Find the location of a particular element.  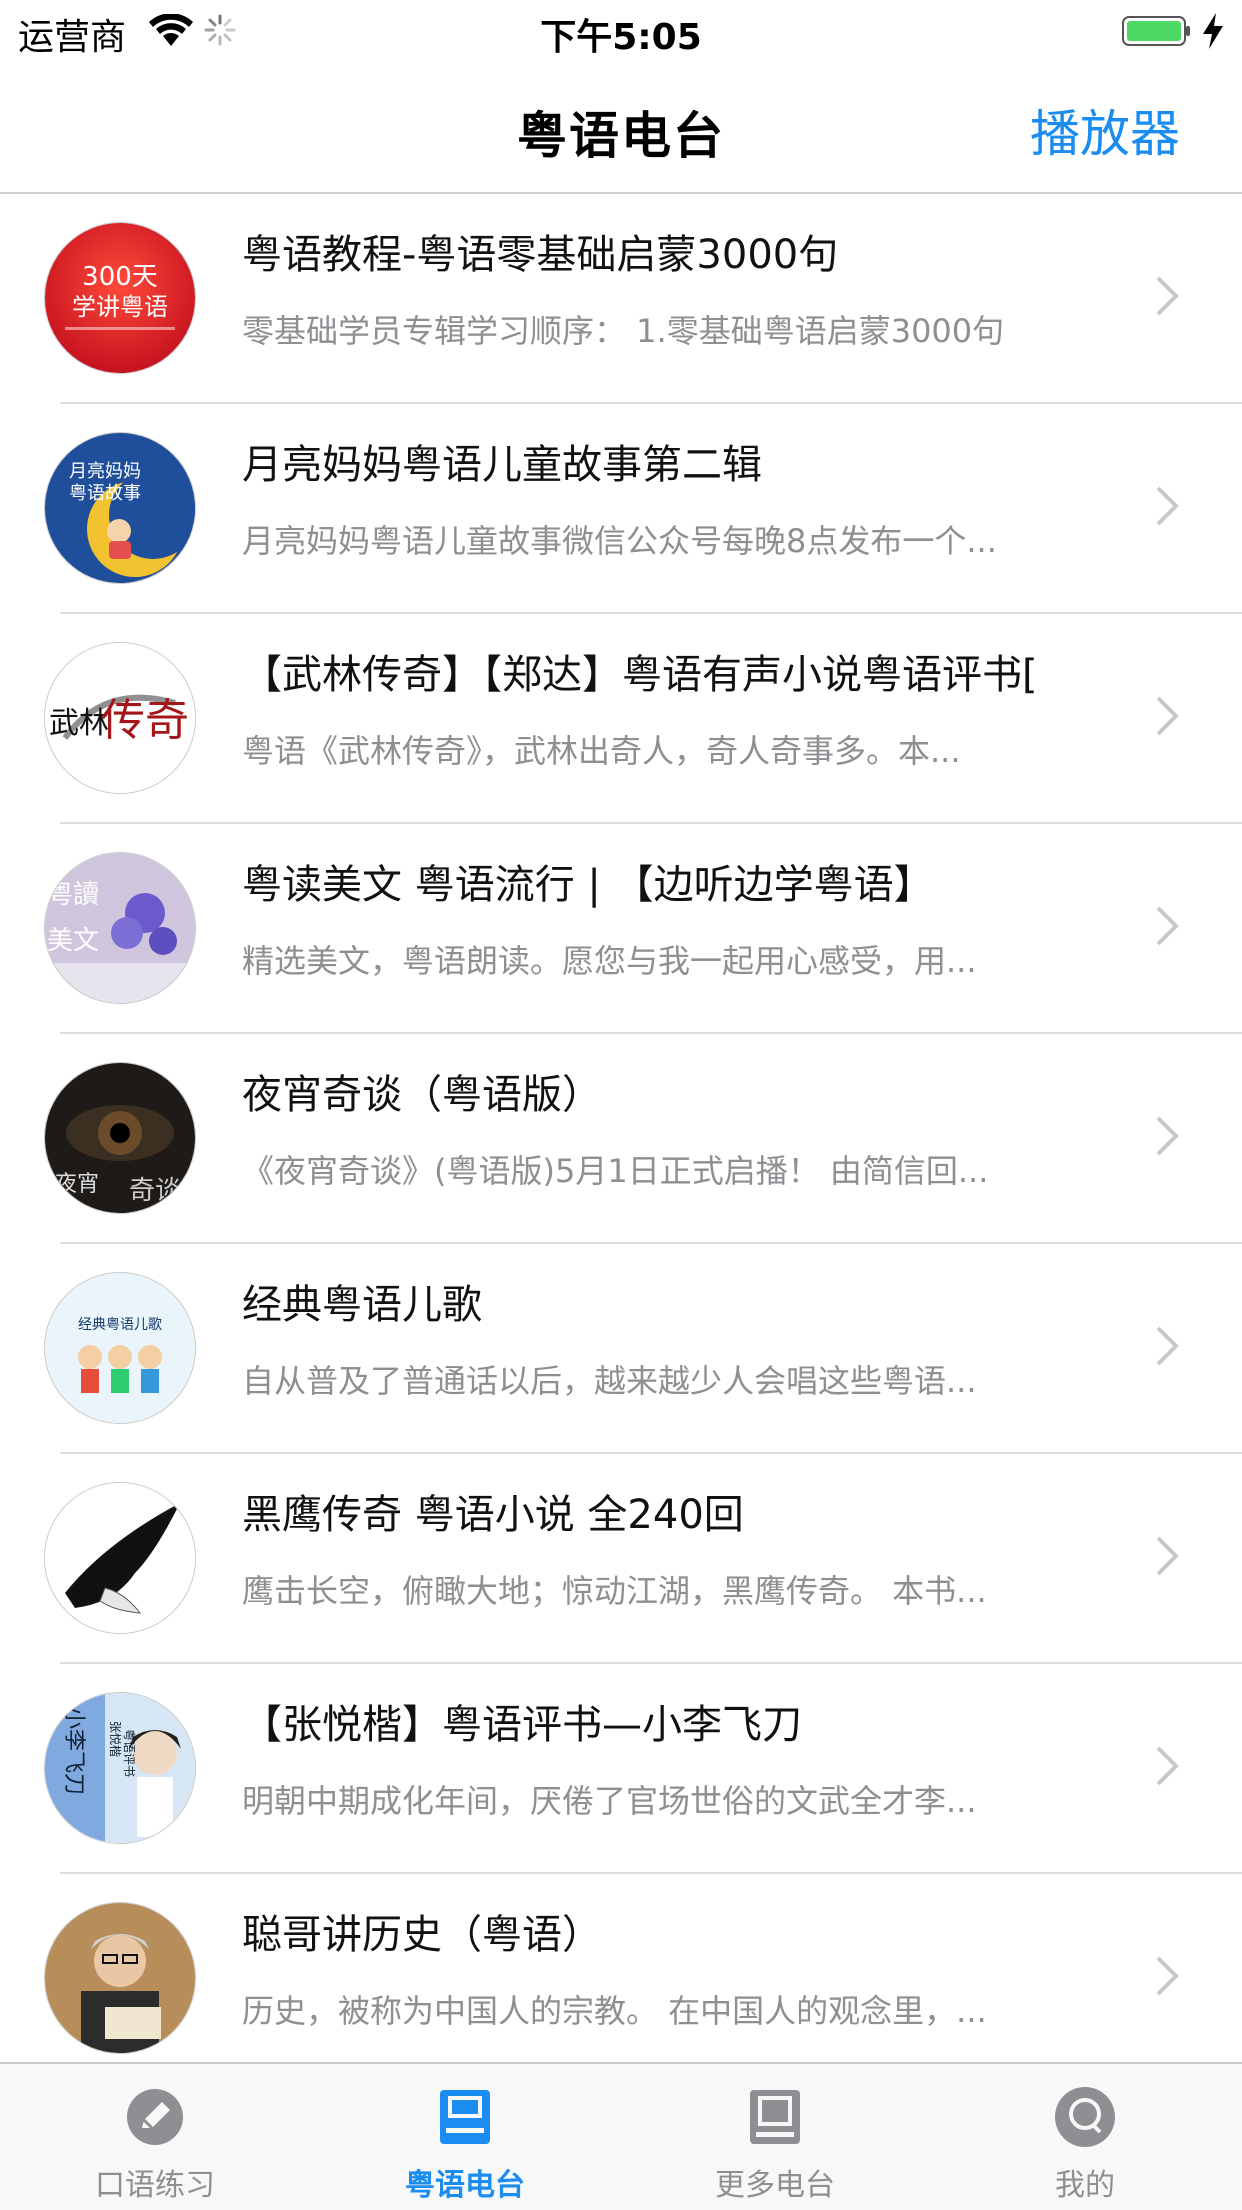

clock-label: 下午5:05 is located at coordinates (621, 37).